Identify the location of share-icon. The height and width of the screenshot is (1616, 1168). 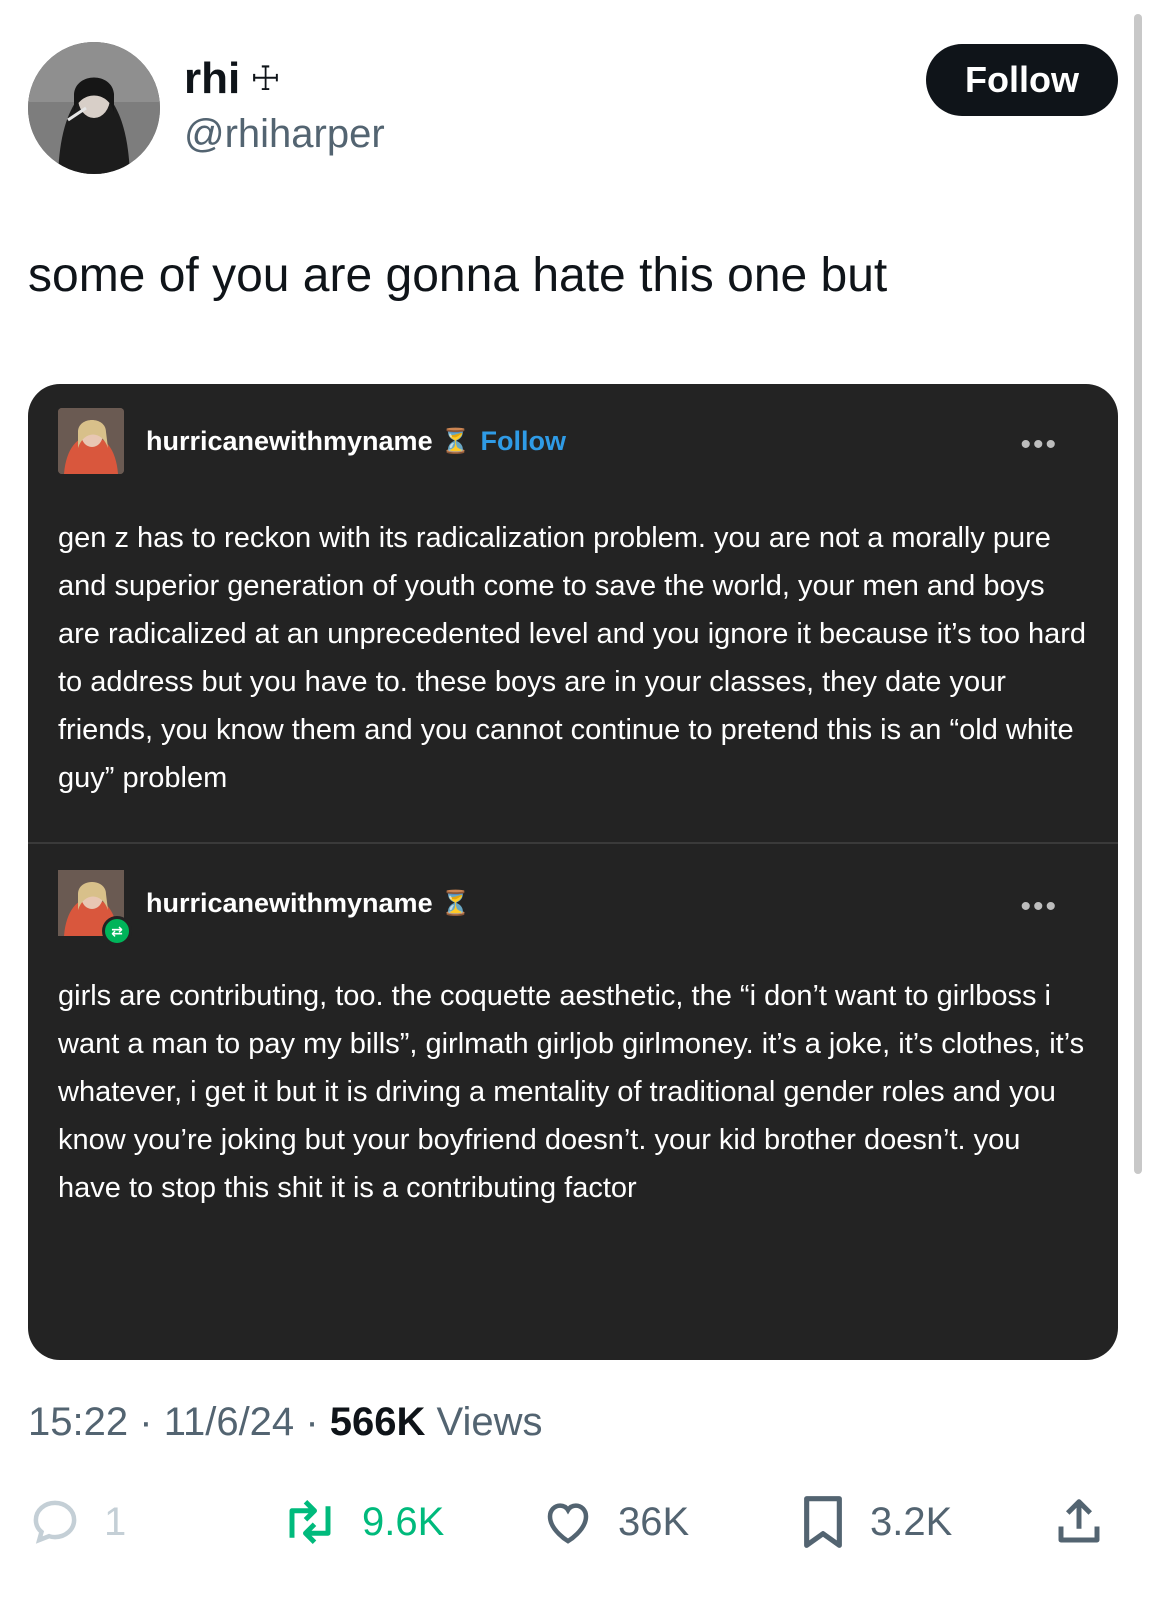
(1079, 1521).